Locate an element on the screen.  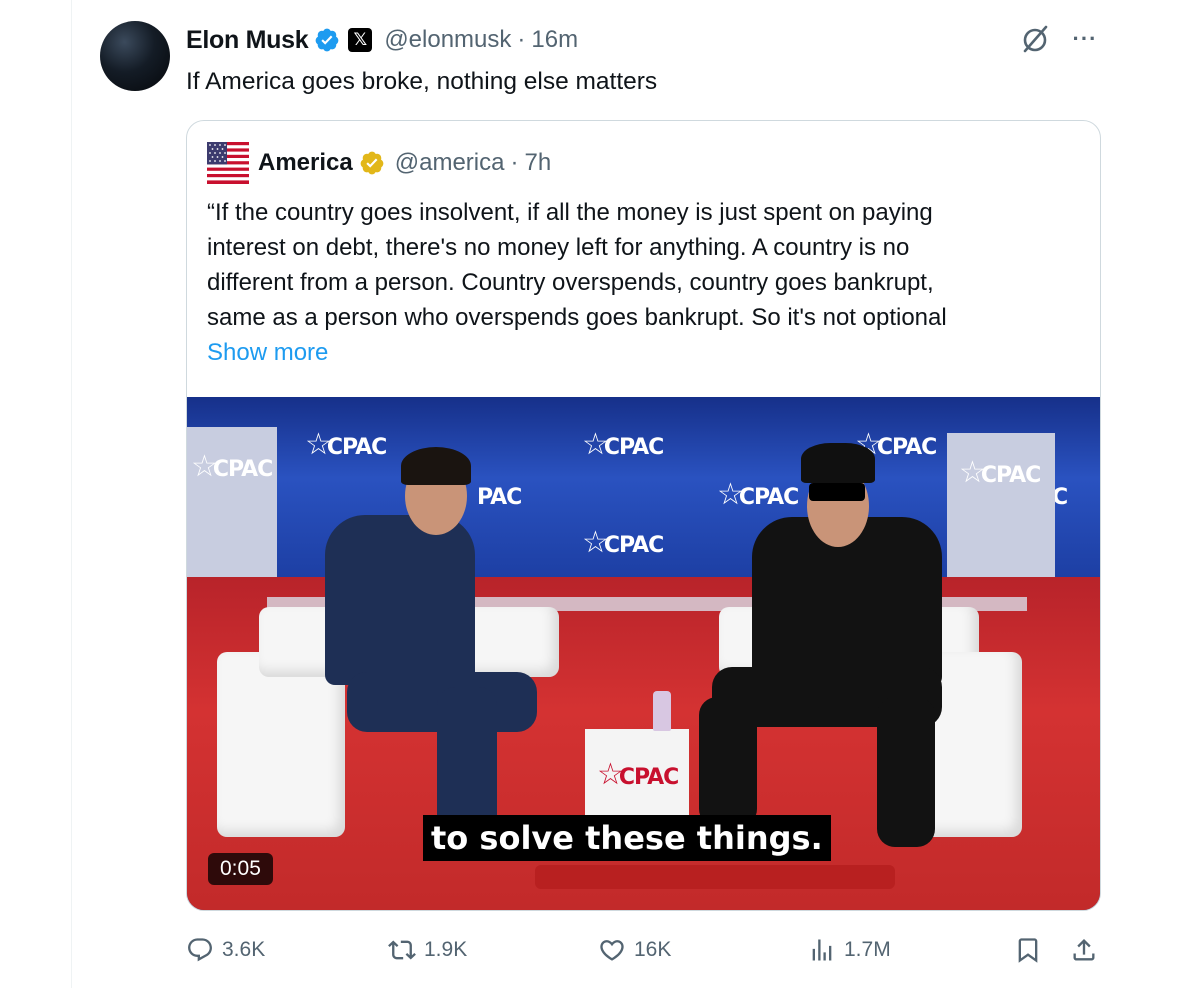
bookmark-icon is located at coordinates (1028, 950).